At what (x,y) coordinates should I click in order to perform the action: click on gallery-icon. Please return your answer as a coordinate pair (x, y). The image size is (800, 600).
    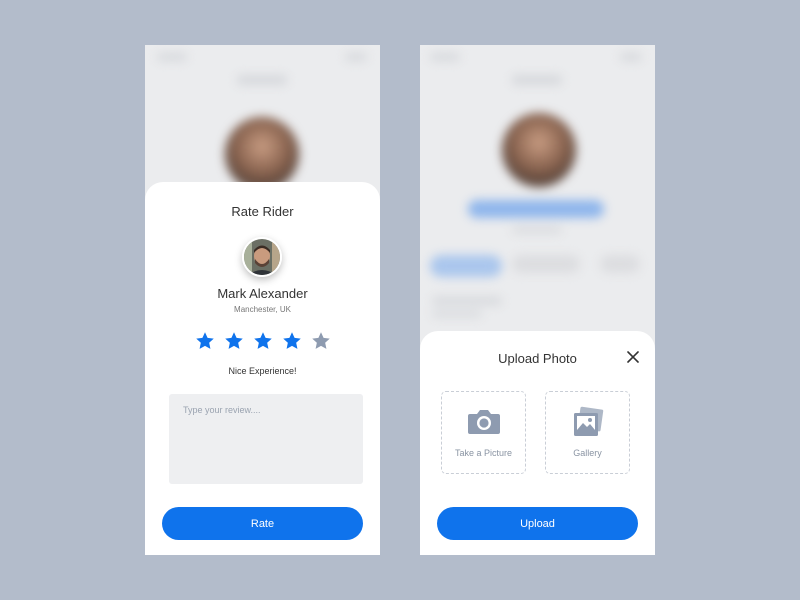
    Looking at the image, I should click on (587, 424).